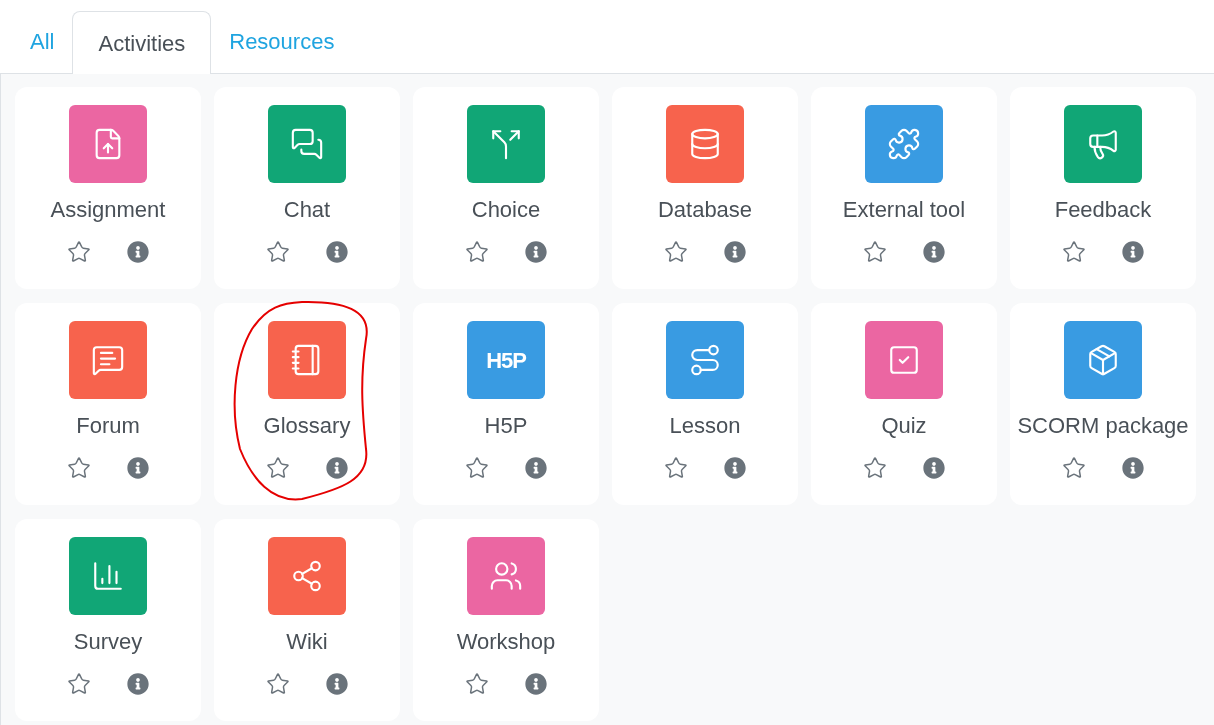 This screenshot has width=1214, height=725. Describe the element at coordinates (506, 144) in the screenshot. I see `split-arrow-icon` at that location.